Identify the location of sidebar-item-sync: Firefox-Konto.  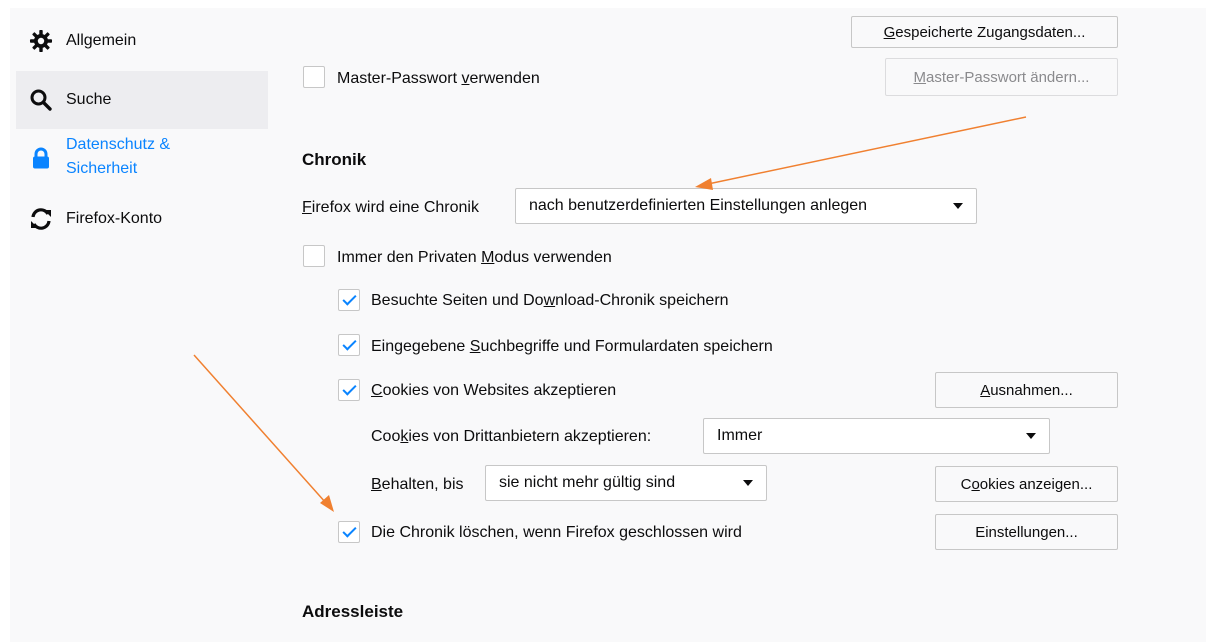
(142, 219).